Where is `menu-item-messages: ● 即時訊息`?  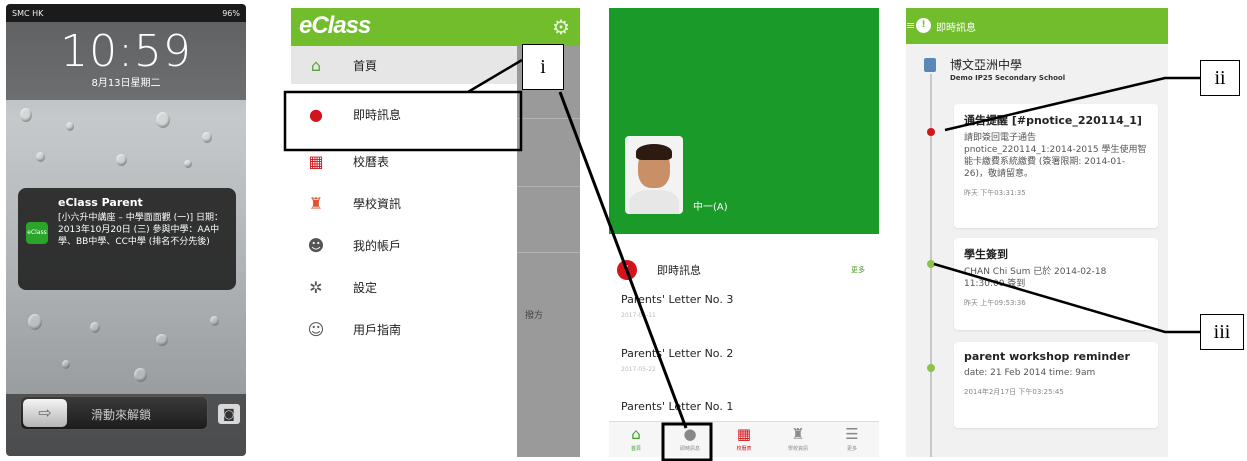
menu-item-messages: ● 即時訊息 is located at coordinates (404, 114).